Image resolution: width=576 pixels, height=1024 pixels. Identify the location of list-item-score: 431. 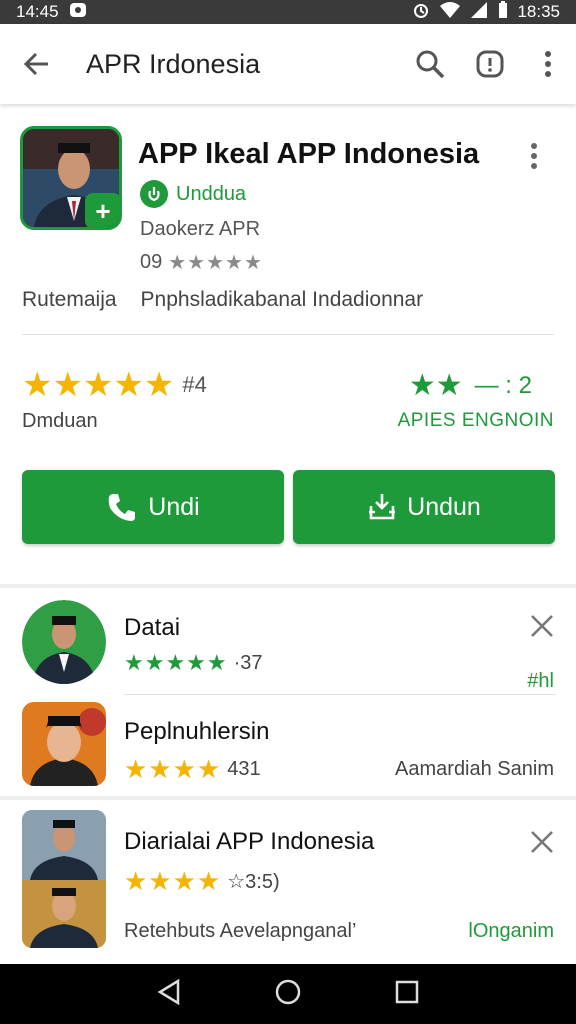
(244, 769).